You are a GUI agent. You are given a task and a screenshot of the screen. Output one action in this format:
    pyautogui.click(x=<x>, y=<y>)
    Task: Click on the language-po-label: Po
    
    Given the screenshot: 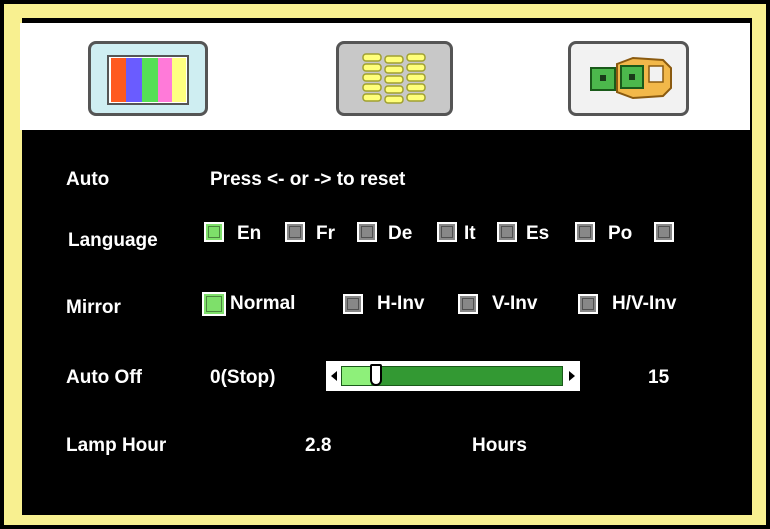 What is the action you would take?
    pyautogui.click(x=620, y=233)
    